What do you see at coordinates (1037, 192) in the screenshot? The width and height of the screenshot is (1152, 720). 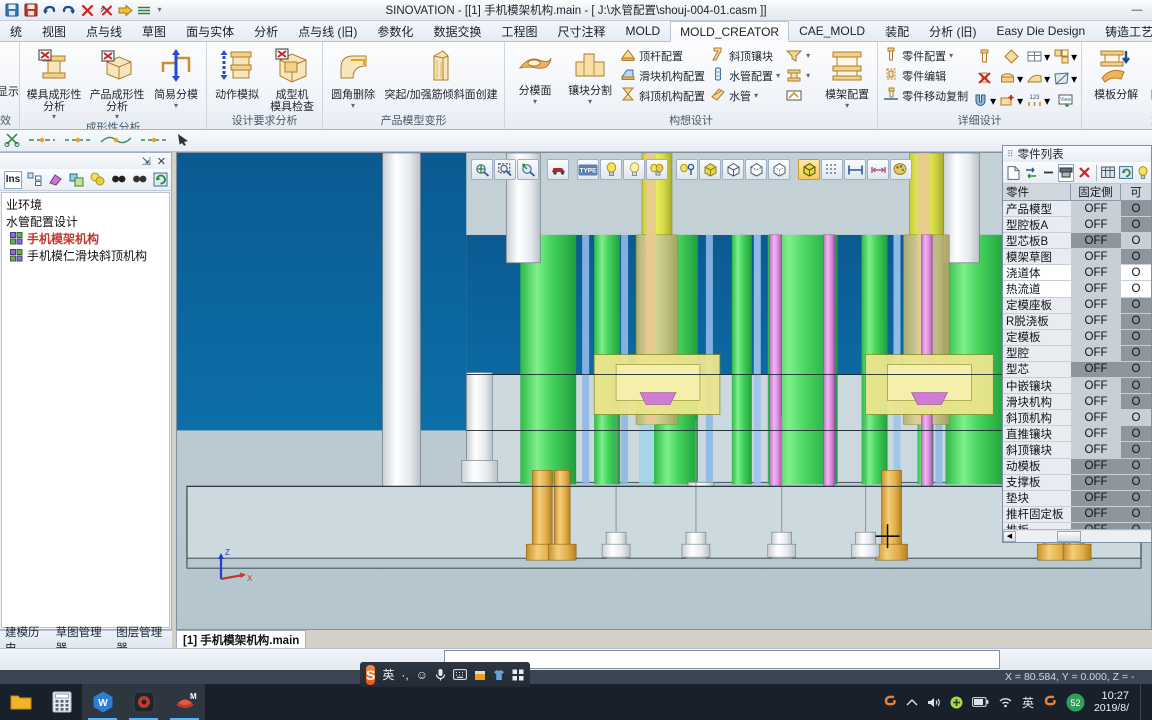 I see `column-header-name: 零件` at bounding box center [1037, 192].